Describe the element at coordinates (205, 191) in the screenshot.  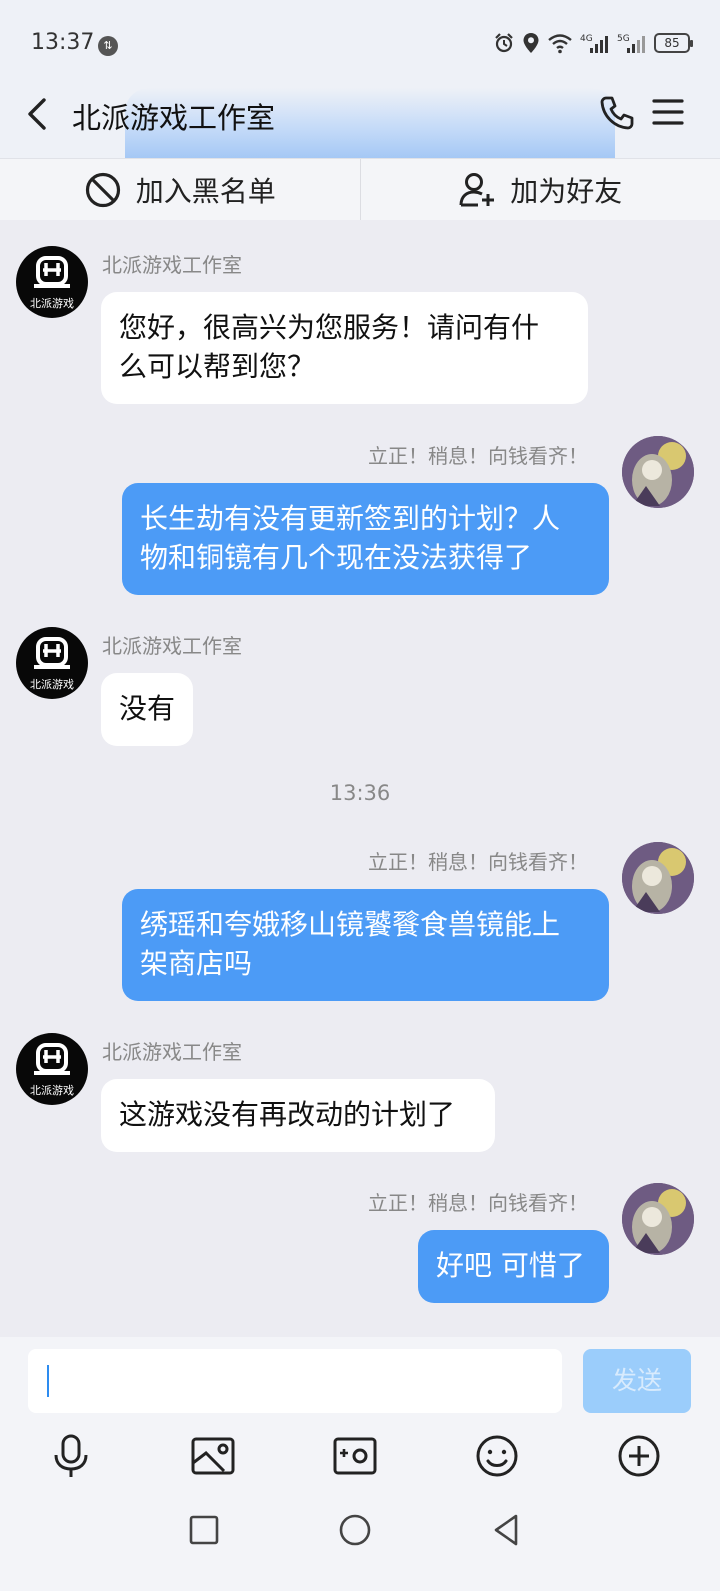
I see `block-label: 加入黑名单` at that location.